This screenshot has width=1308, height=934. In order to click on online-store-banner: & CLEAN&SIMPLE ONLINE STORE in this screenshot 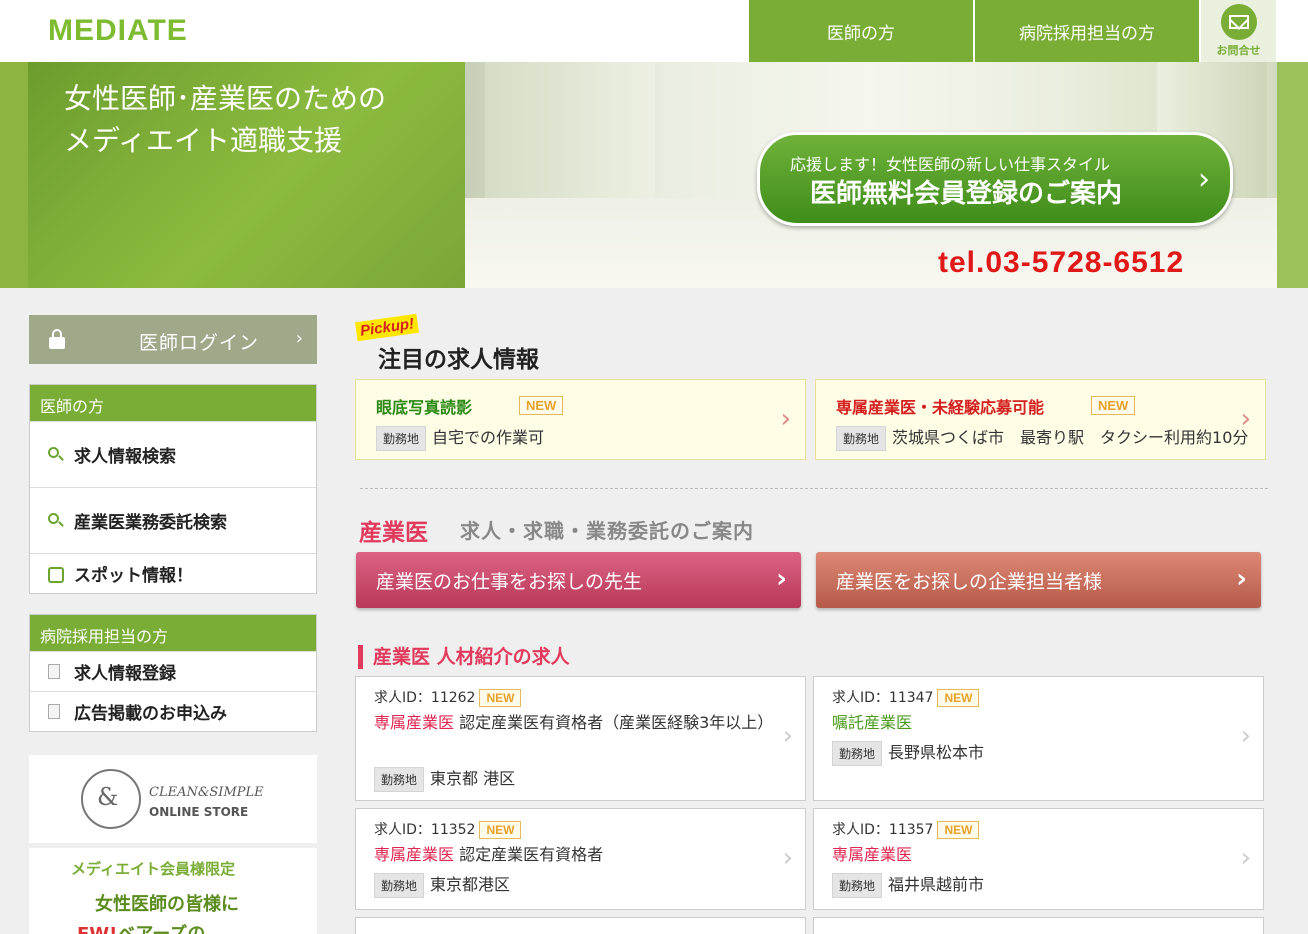, I will do `click(173, 799)`.